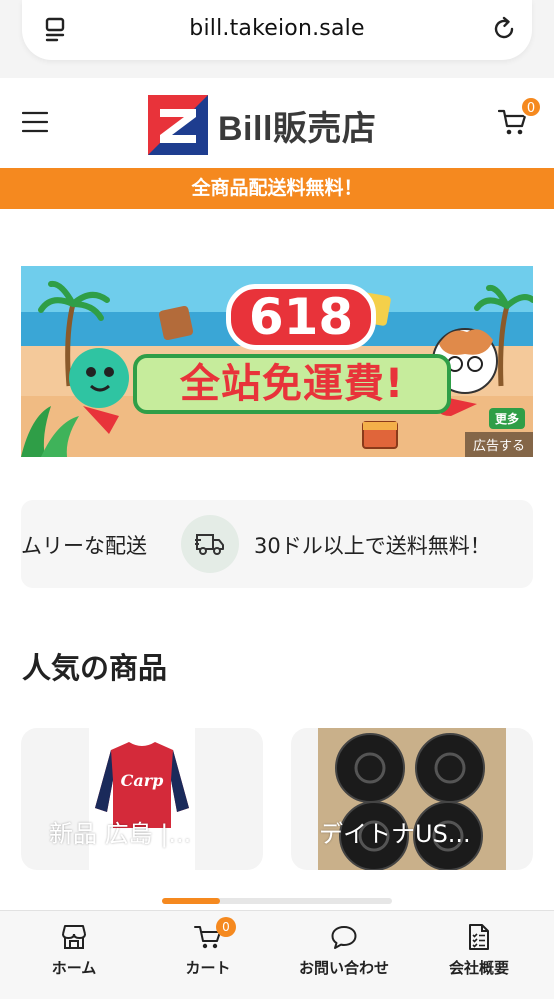  I want to click on nav-cart: 0 カート, so click(208, 947).